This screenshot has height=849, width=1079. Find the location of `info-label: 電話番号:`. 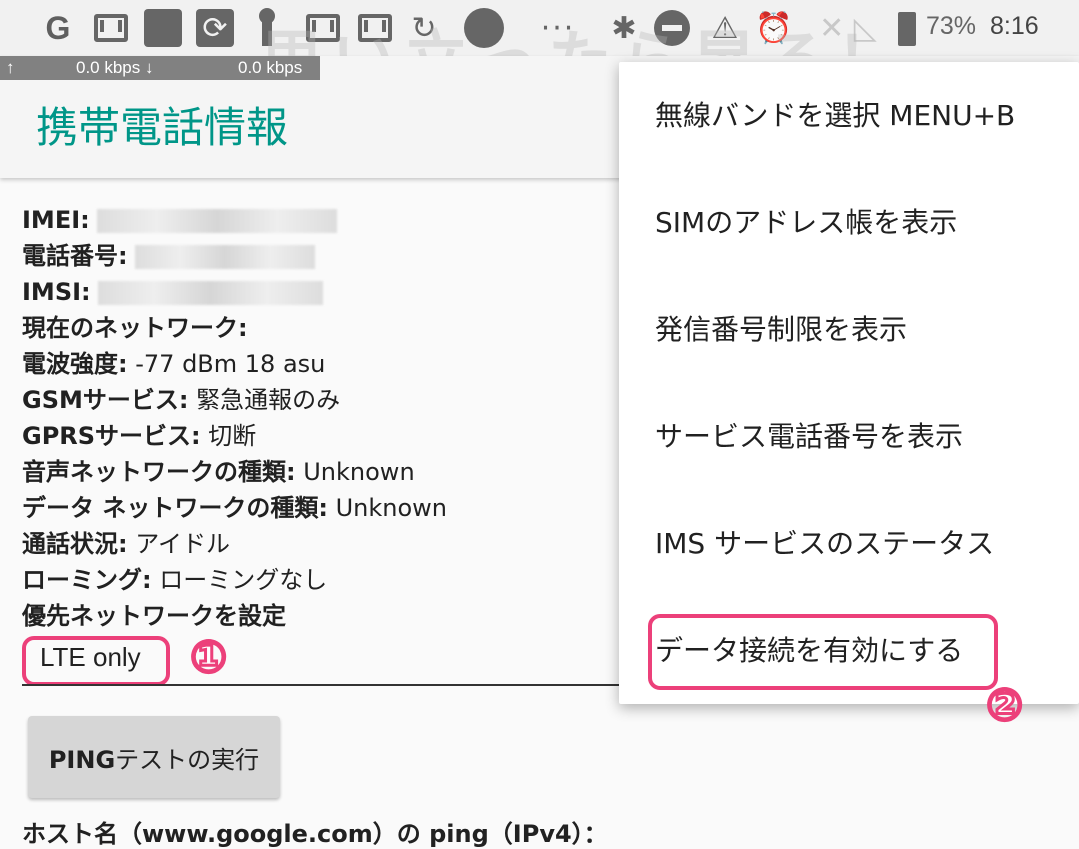

info-label: 電話番号: is located at coordinates (75, 256).